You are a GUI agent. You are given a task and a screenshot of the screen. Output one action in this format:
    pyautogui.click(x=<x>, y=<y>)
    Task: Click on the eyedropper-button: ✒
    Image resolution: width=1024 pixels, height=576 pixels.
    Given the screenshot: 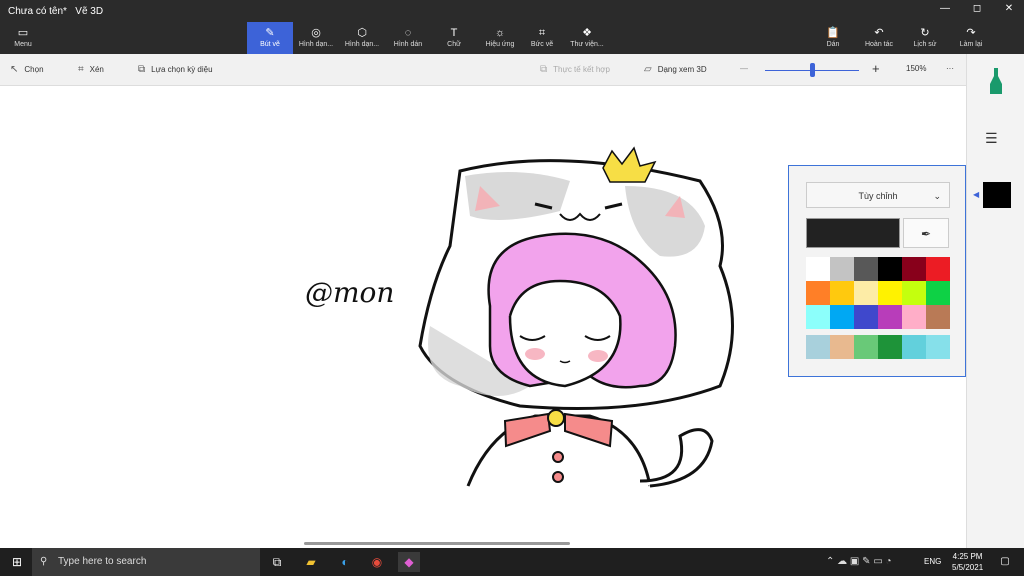 What is the action you would take?
    pyautogui.click(x=926, y=233)
    